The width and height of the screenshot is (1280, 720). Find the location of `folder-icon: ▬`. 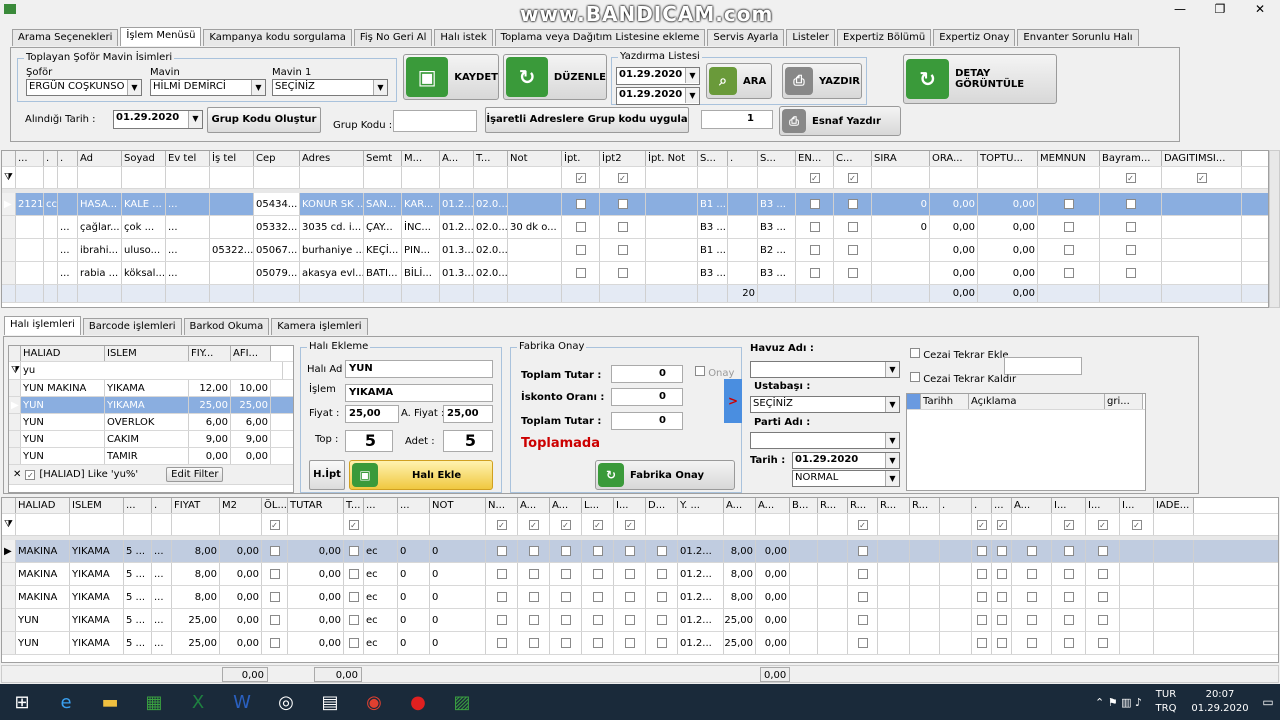

folder-icon: ▬ is located at coordinates (110, 702).